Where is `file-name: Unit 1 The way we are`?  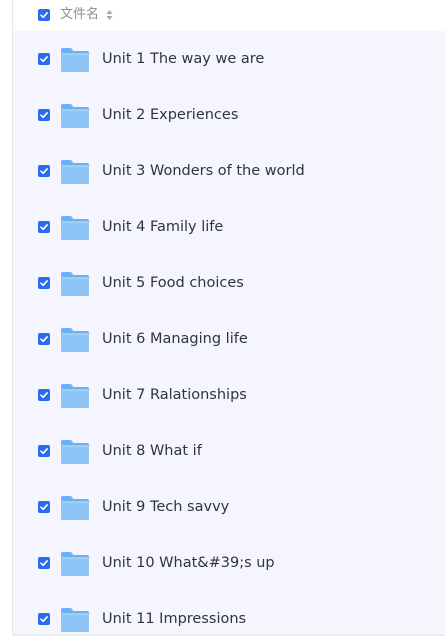 file-name: Unit 1 The way we are is located at coordinates (183, 59).